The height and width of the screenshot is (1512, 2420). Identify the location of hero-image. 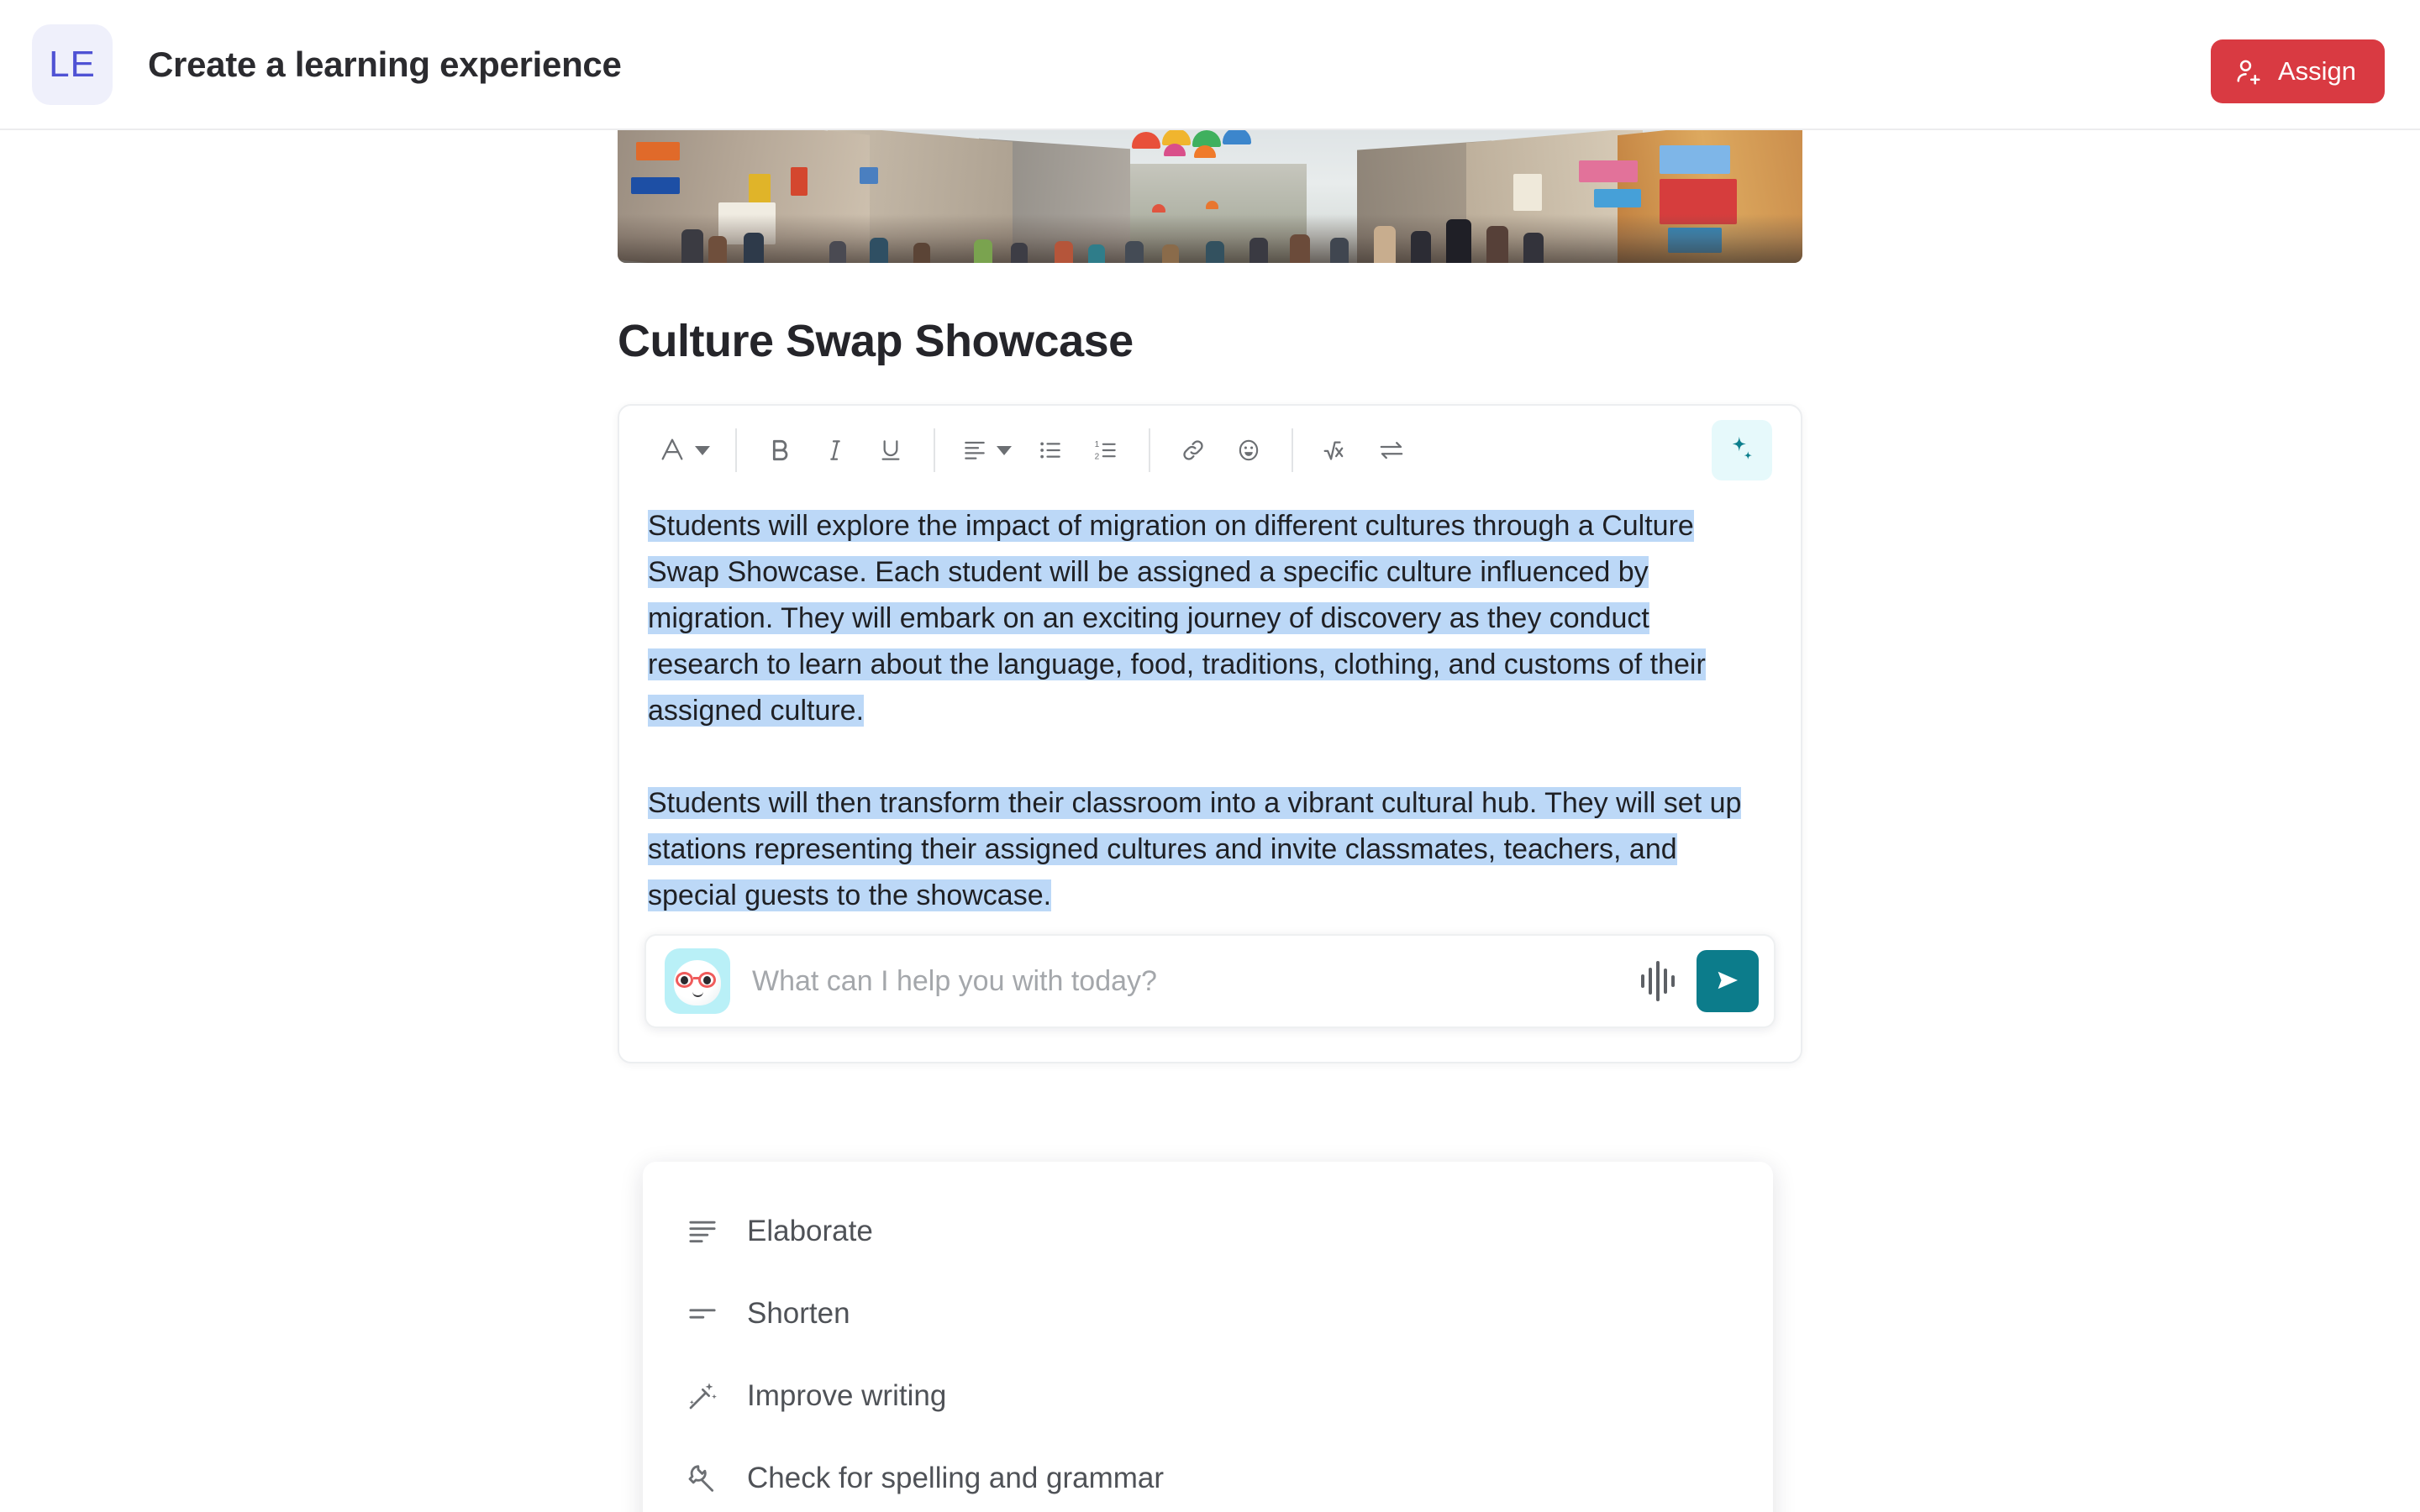
(1210, 196).